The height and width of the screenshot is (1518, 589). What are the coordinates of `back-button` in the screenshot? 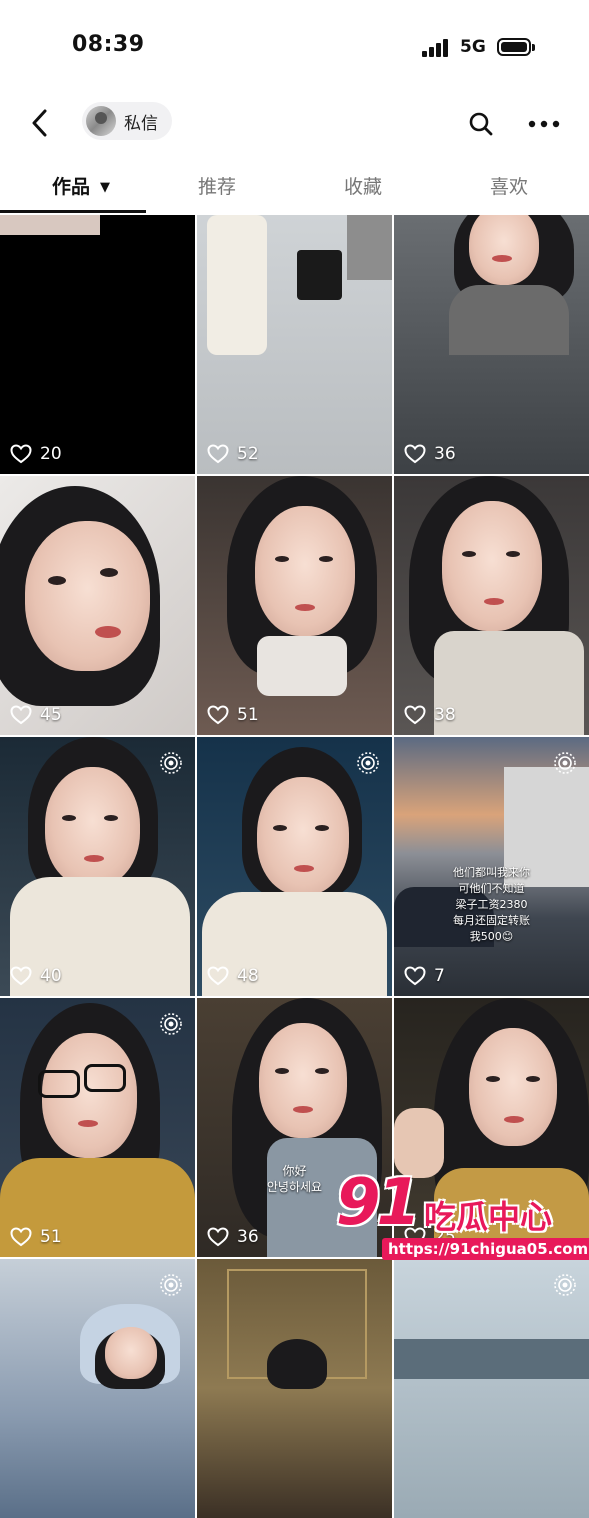 It's located at (40, 123).